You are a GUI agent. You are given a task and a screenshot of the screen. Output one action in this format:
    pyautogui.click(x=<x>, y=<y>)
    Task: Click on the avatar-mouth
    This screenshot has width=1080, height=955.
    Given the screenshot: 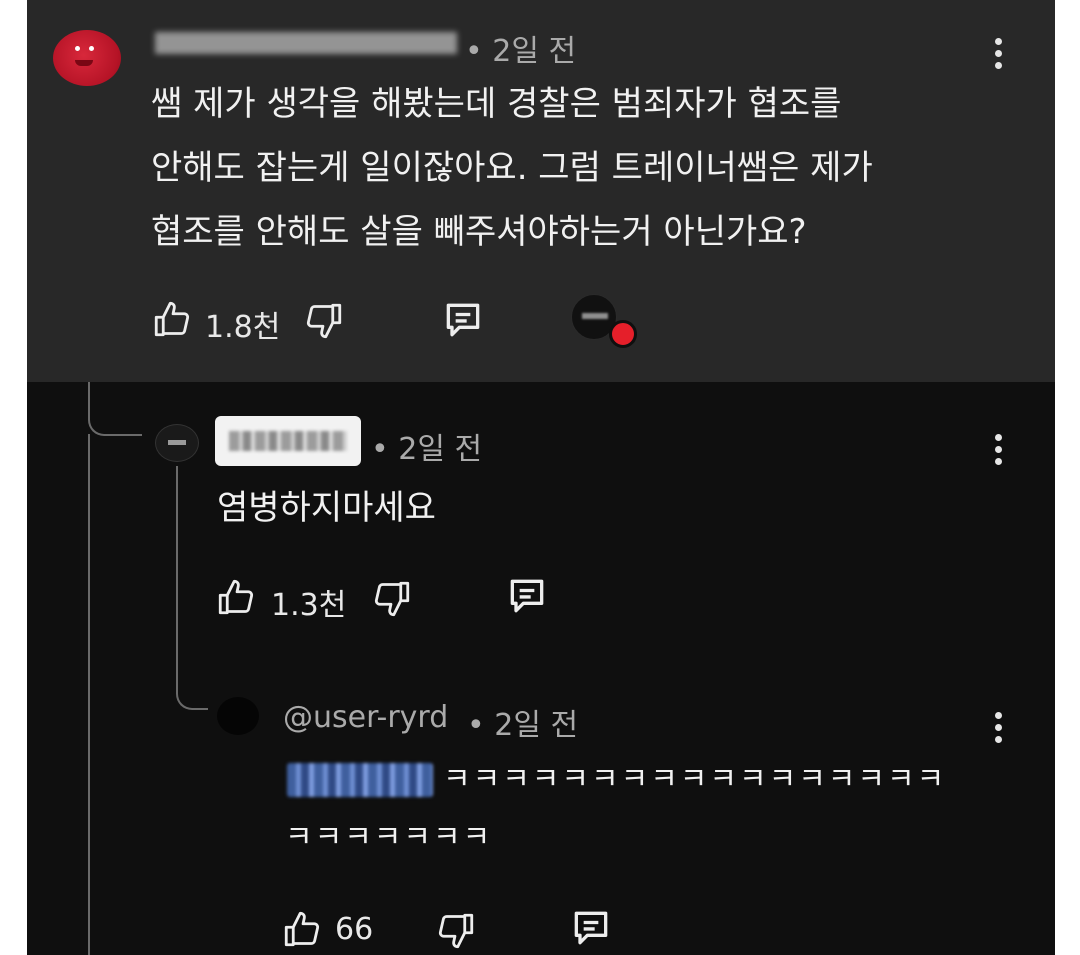 What is the action you would take?
    pyautogui.click(x=84, y=63)
    